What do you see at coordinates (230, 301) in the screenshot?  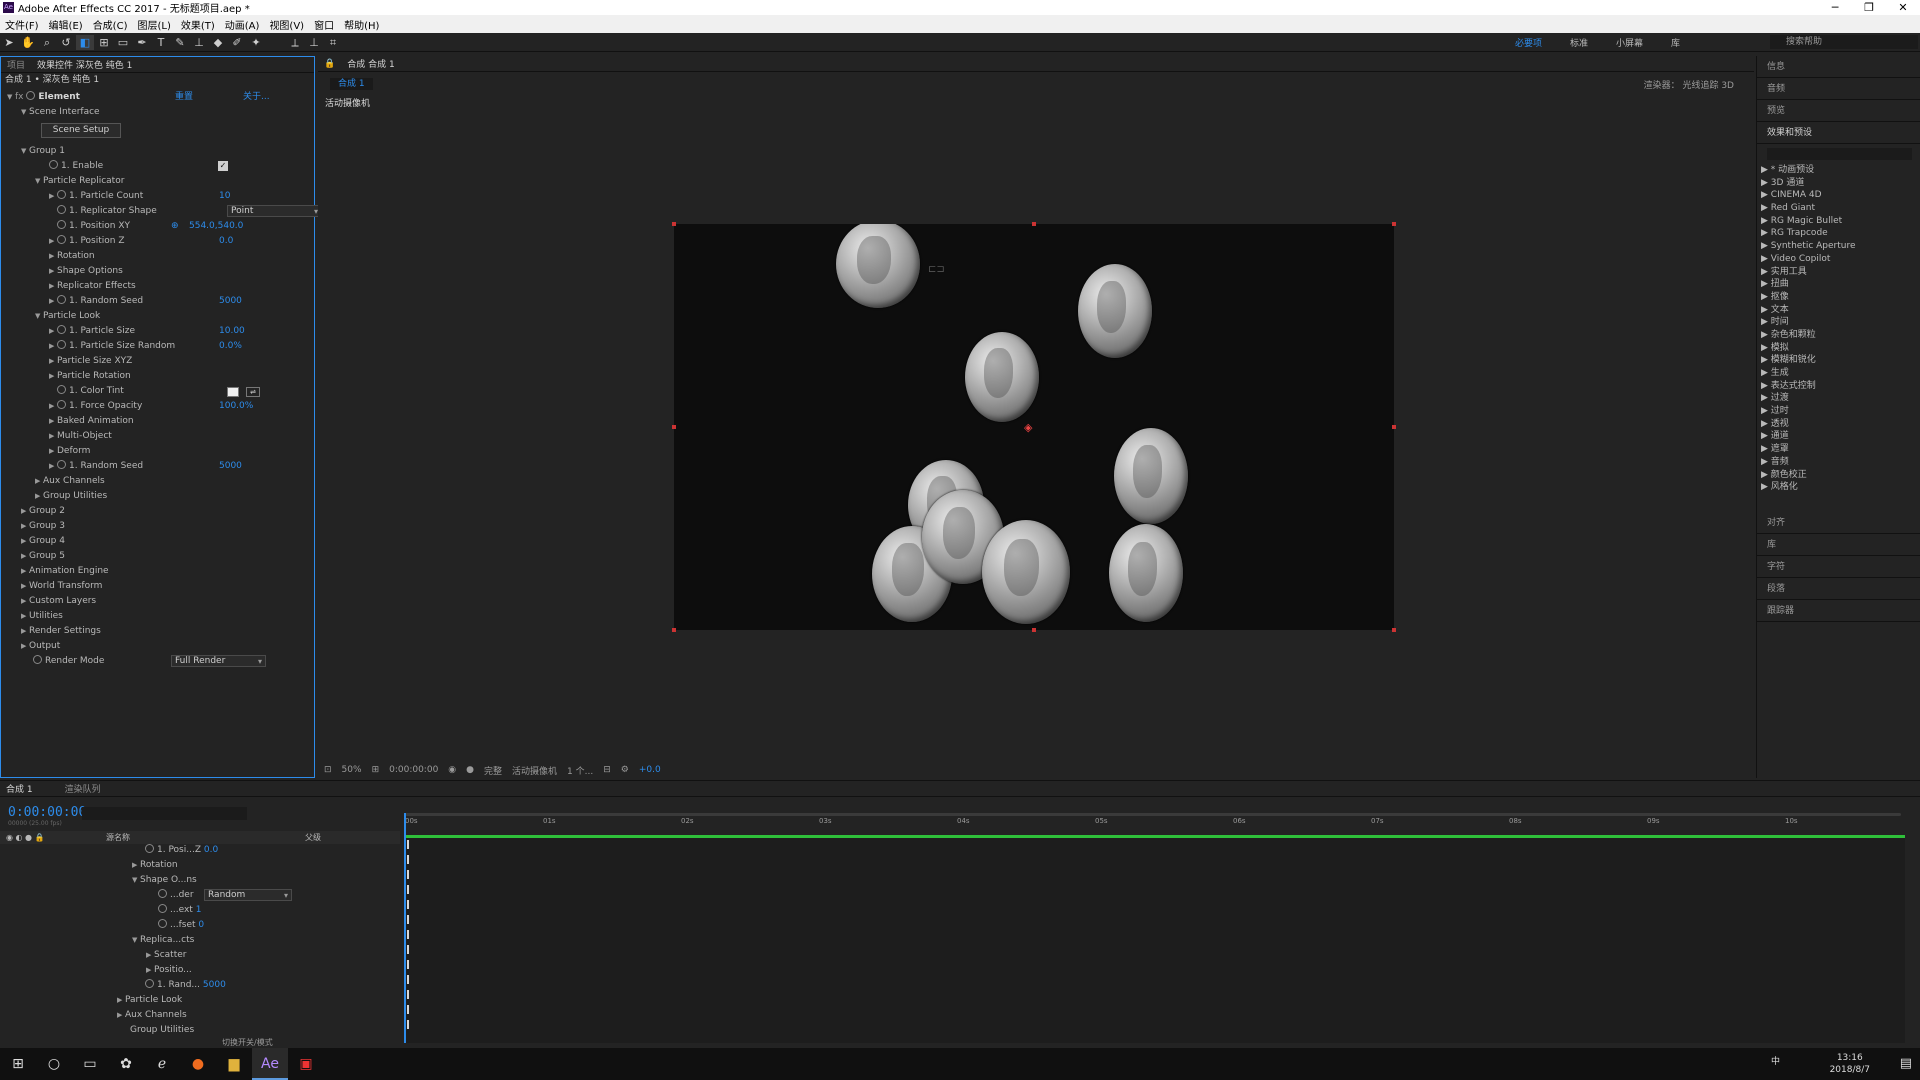 I see `random-seed-value: 5000` at bounding box center [230, 301].